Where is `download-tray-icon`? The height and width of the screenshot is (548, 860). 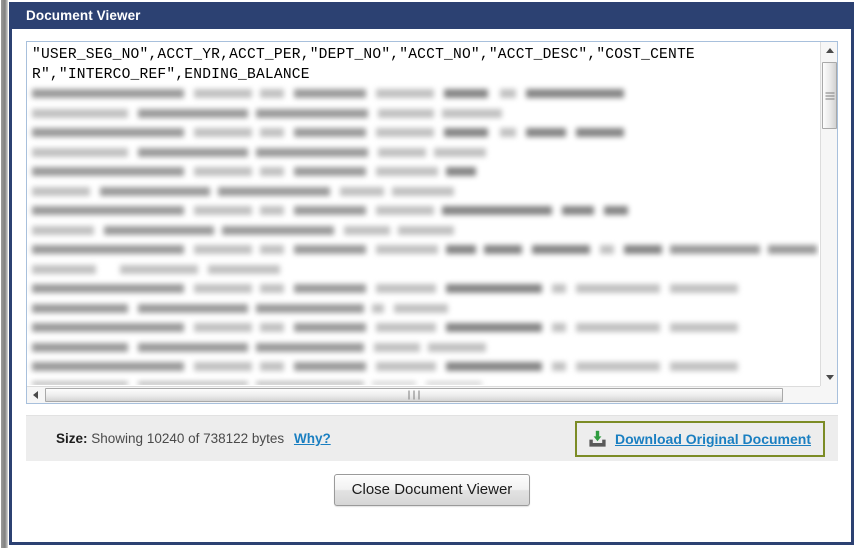 download-tray-icon is located at coordinates (597, 439).